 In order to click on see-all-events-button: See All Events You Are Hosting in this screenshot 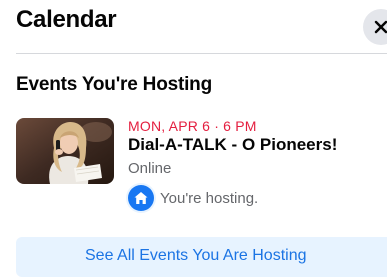, I will do `click(201, 257)`.